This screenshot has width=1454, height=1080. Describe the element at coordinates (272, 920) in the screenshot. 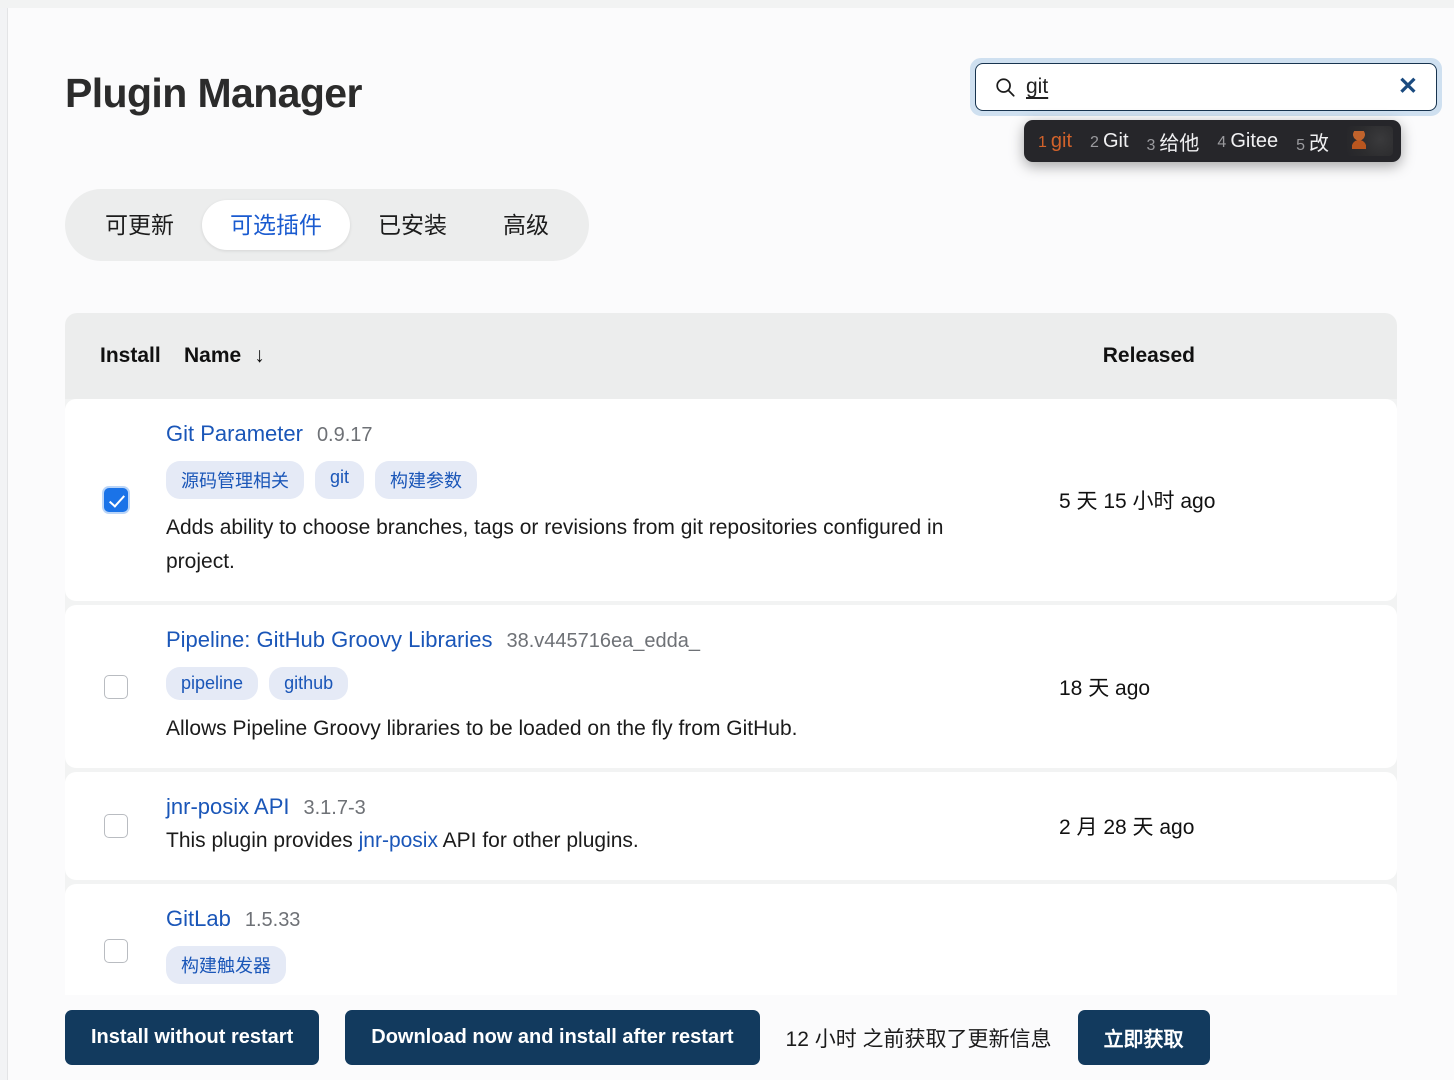

I see `plugin-version: 1.5.33` at that location.